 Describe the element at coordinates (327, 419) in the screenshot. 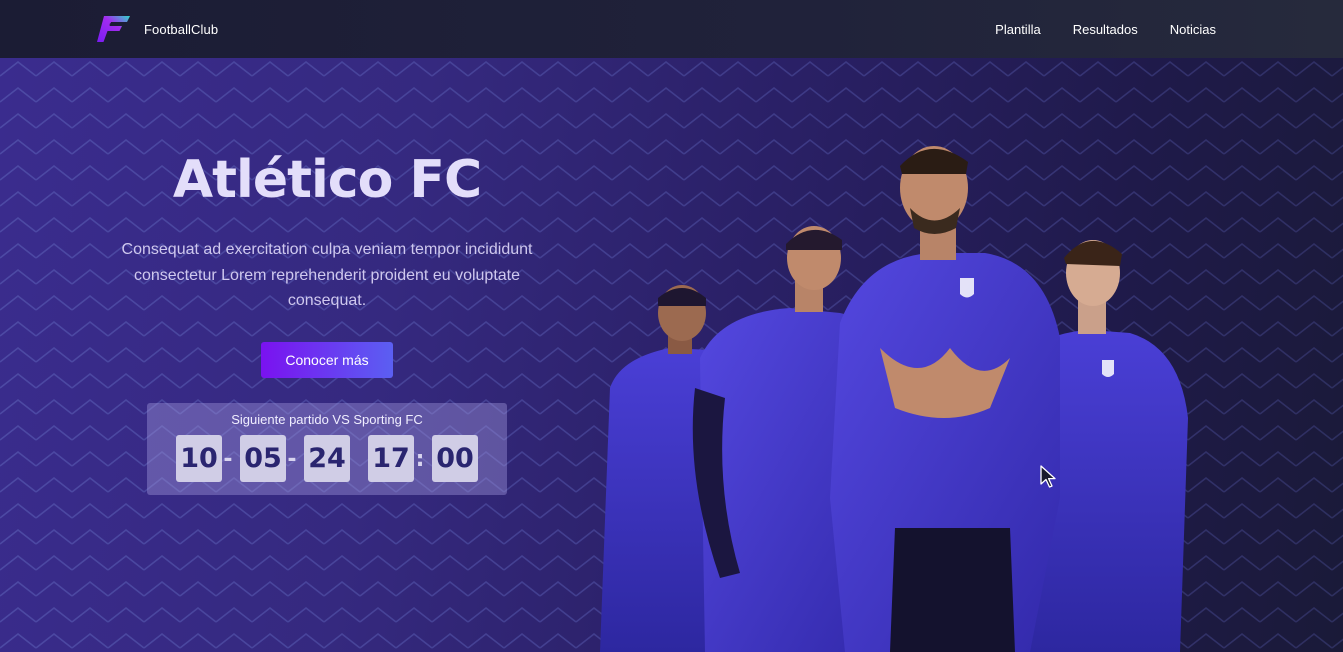

I see `countdown-label: Siguiente partido VS Sporting FC` at that location.